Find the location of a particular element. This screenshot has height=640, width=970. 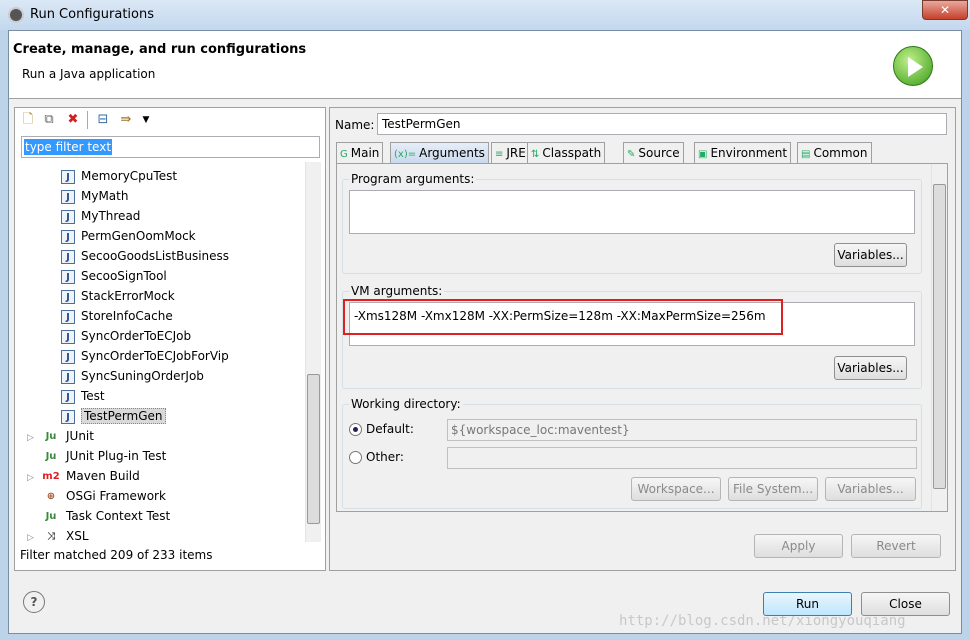

tree-category: ▷ Ju JUnit is located at coordinates (60, 436).